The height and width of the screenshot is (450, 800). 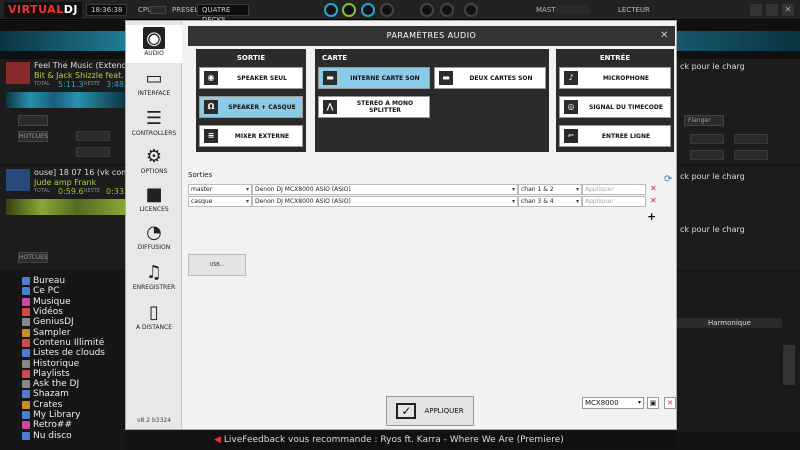 I want to click on broadcast-icon: ◔, so click(x=154, y=232).